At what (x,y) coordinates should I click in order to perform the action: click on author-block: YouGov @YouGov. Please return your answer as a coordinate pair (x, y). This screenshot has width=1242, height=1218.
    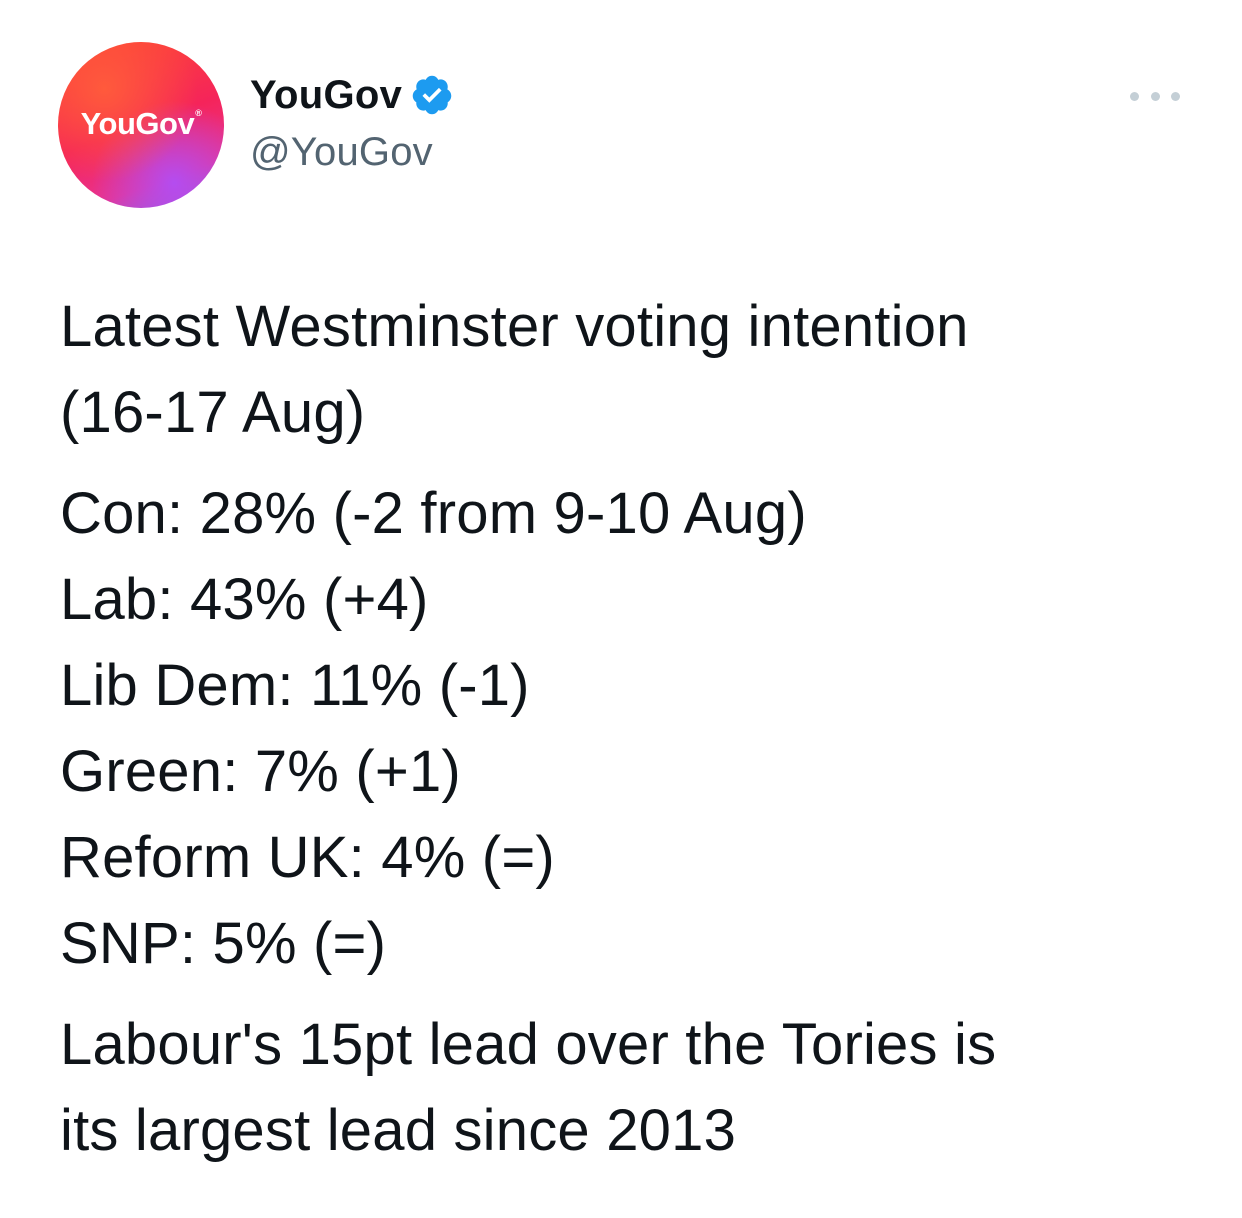
    Looking at the image, I should click on (352, 121).